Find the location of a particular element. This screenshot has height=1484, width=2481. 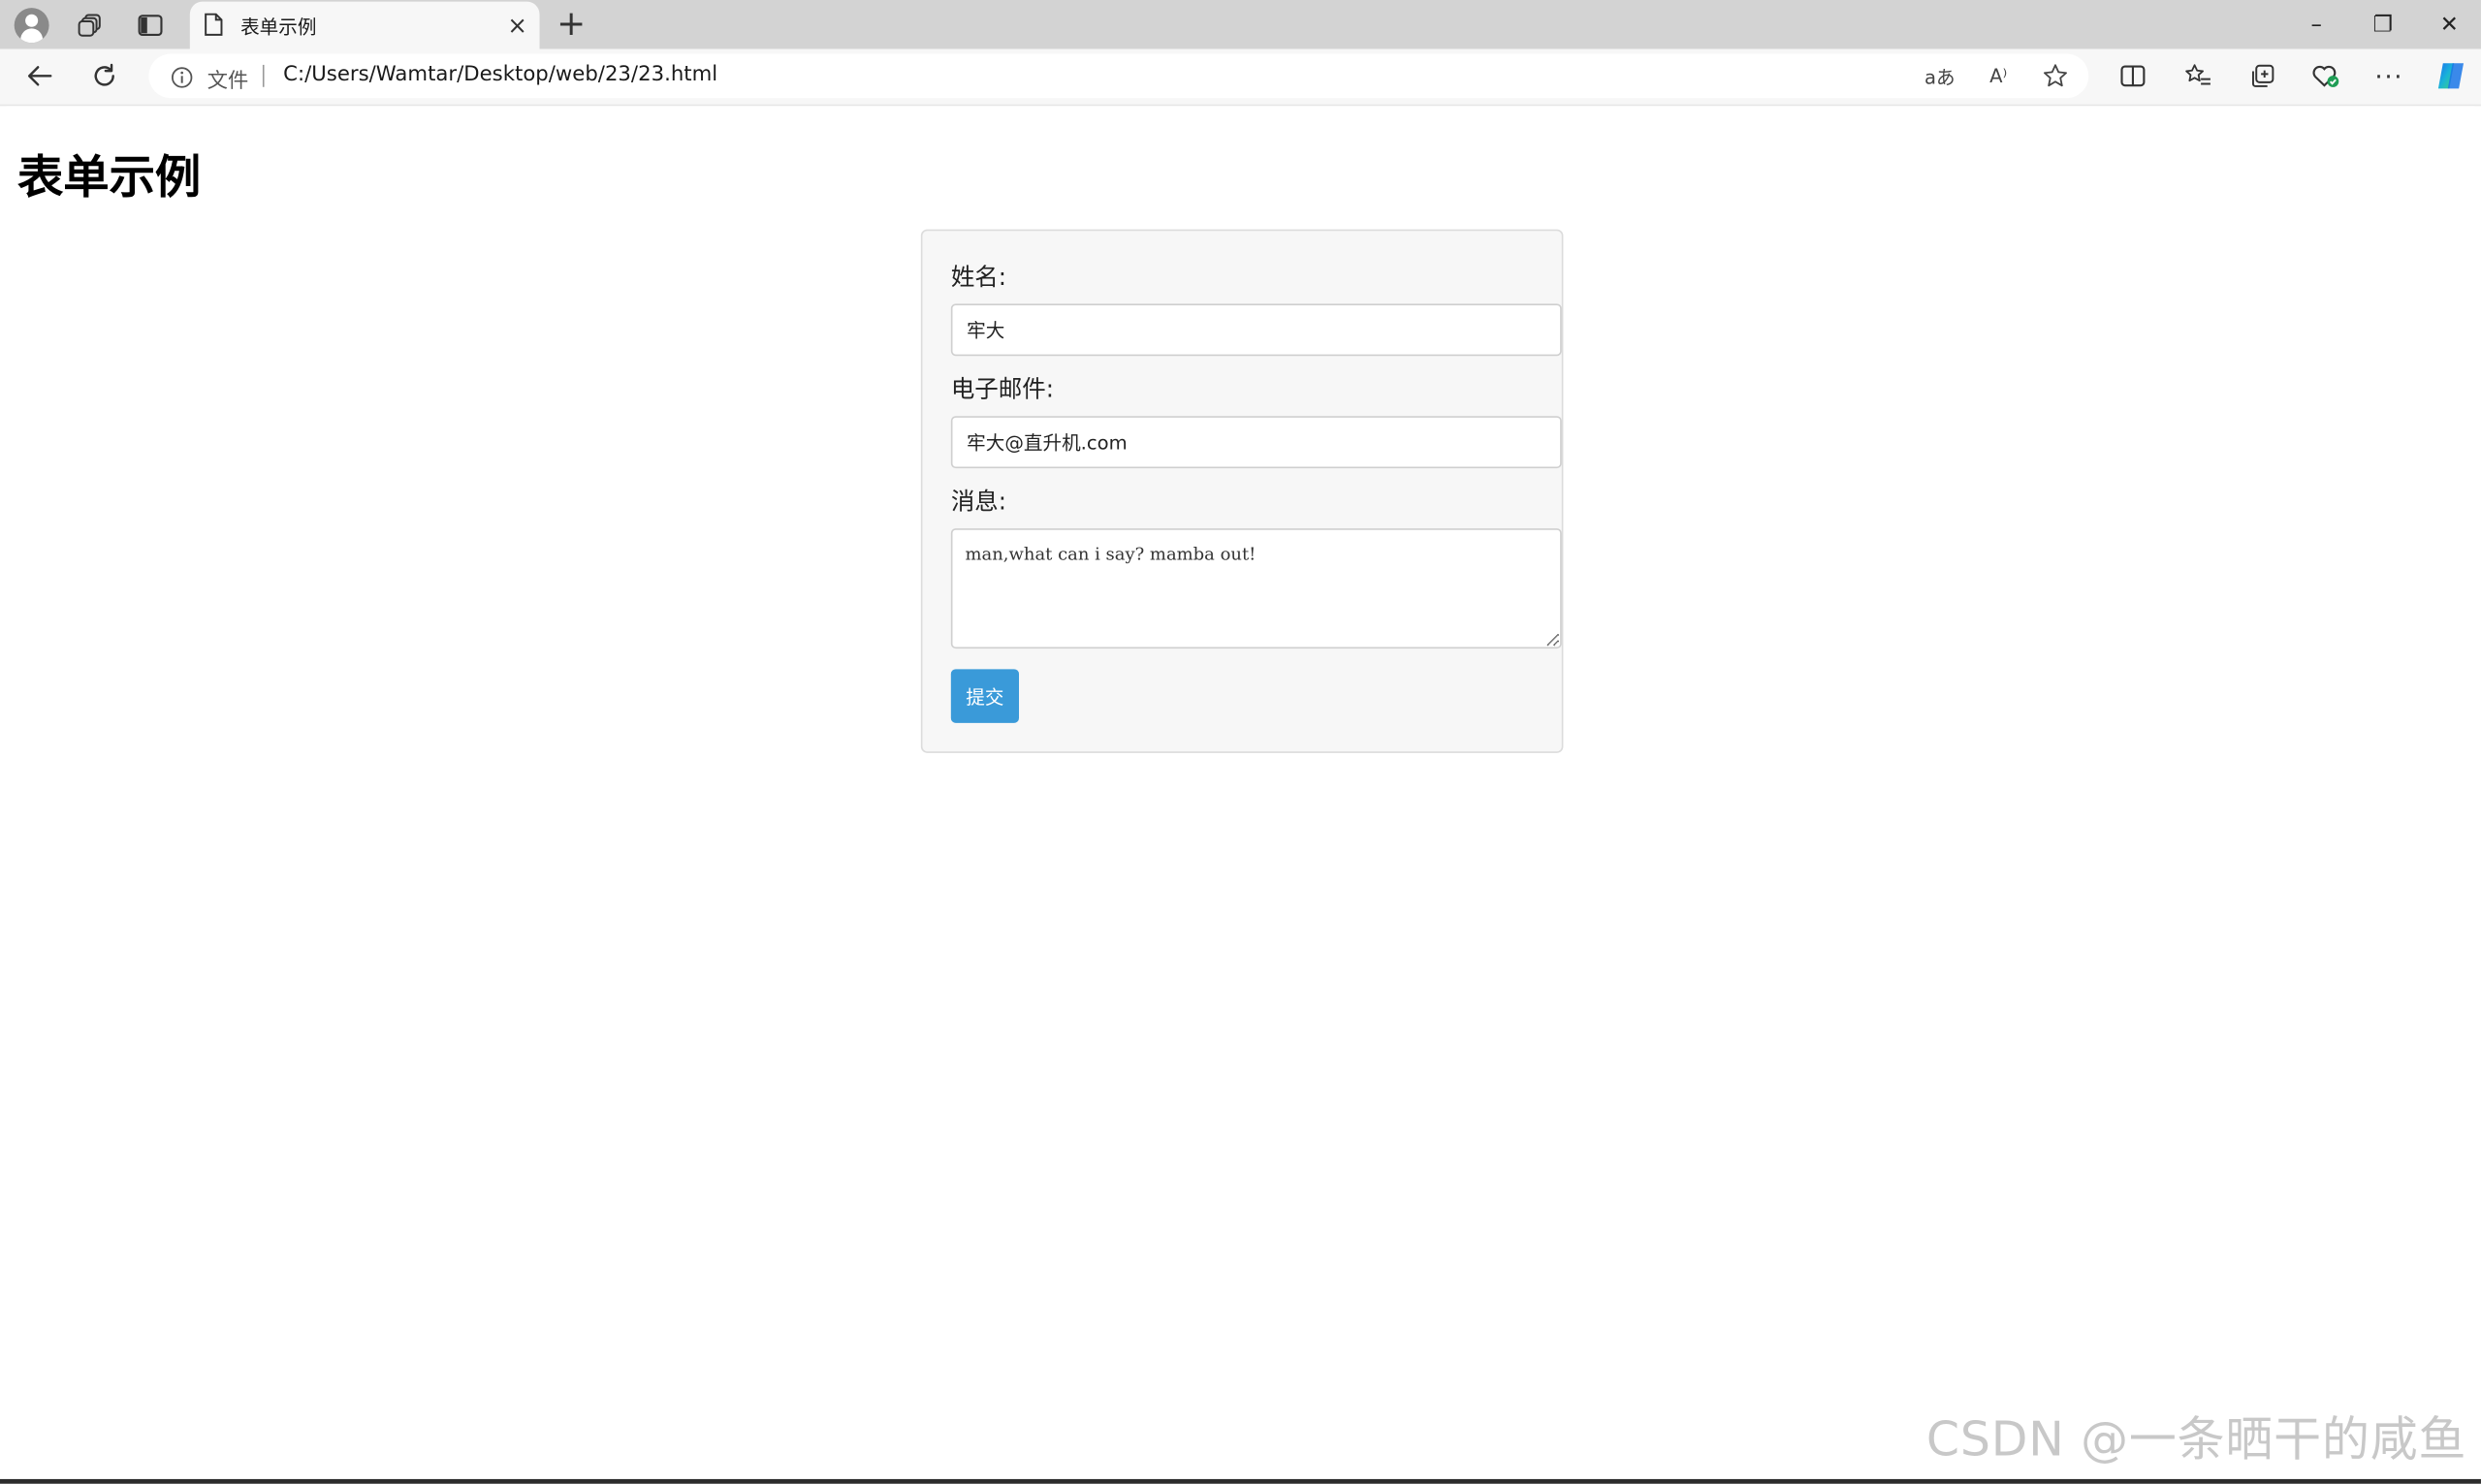

message-textarea: man,what can i say? mamba out! is located at coordinates (1256, 589).